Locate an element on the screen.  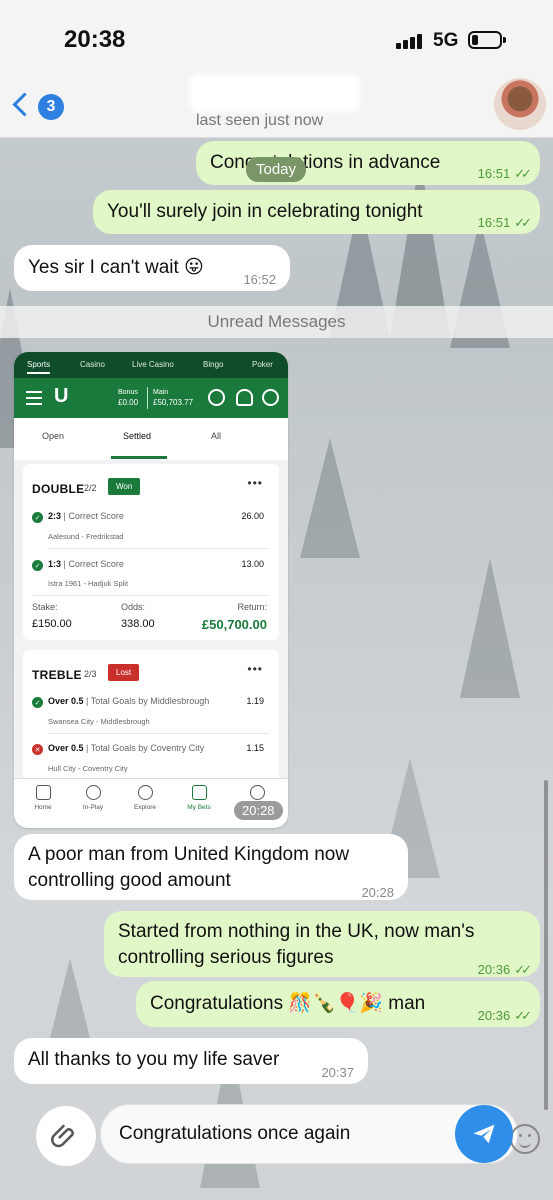
nav-label: In-Play is located at coordinates (93, 807).